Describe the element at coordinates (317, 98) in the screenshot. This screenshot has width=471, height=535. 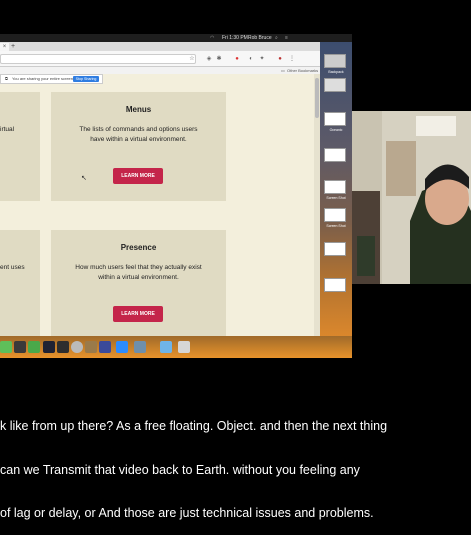
I see `scrollbar-thumb` at that location.